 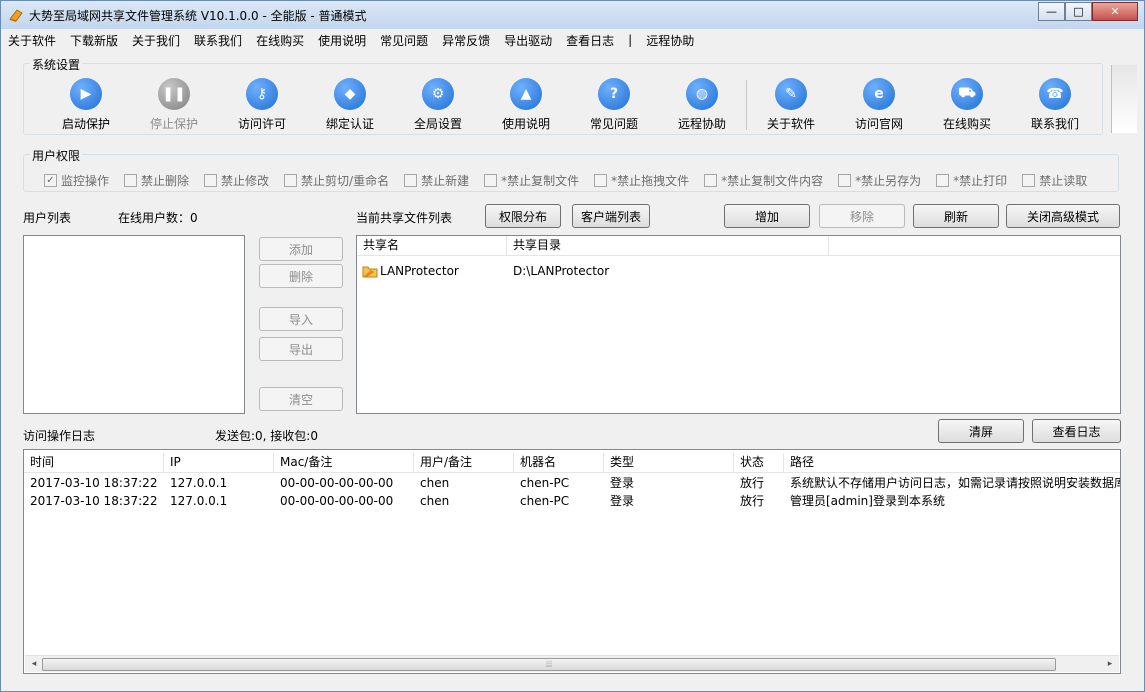 What do you see at coordinates (94, 40) in the screenshot?
I see `menu-download: 下载新版` at bounding box center [94, 40].